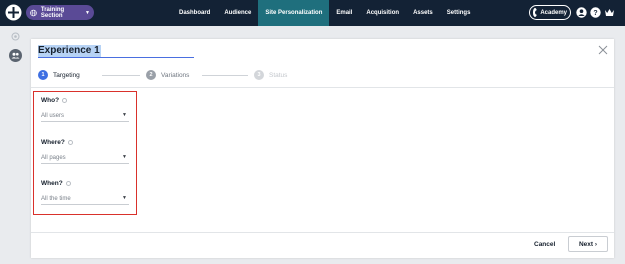  I want to click on when-select: All the time ▼, so click(85, 199).